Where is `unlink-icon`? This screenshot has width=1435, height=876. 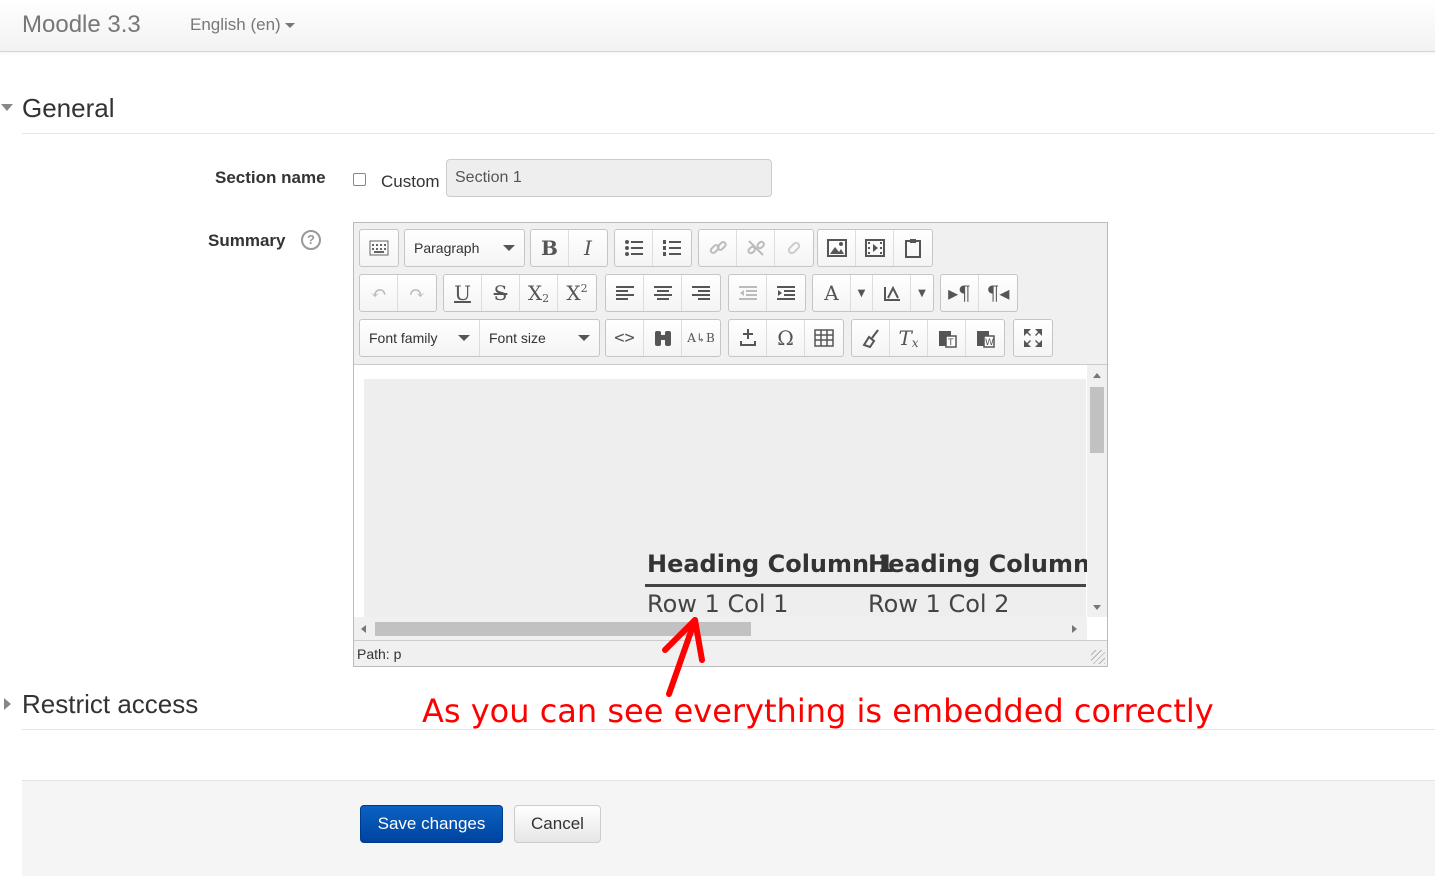 unlink-icon is located at coordinates (756, 248).